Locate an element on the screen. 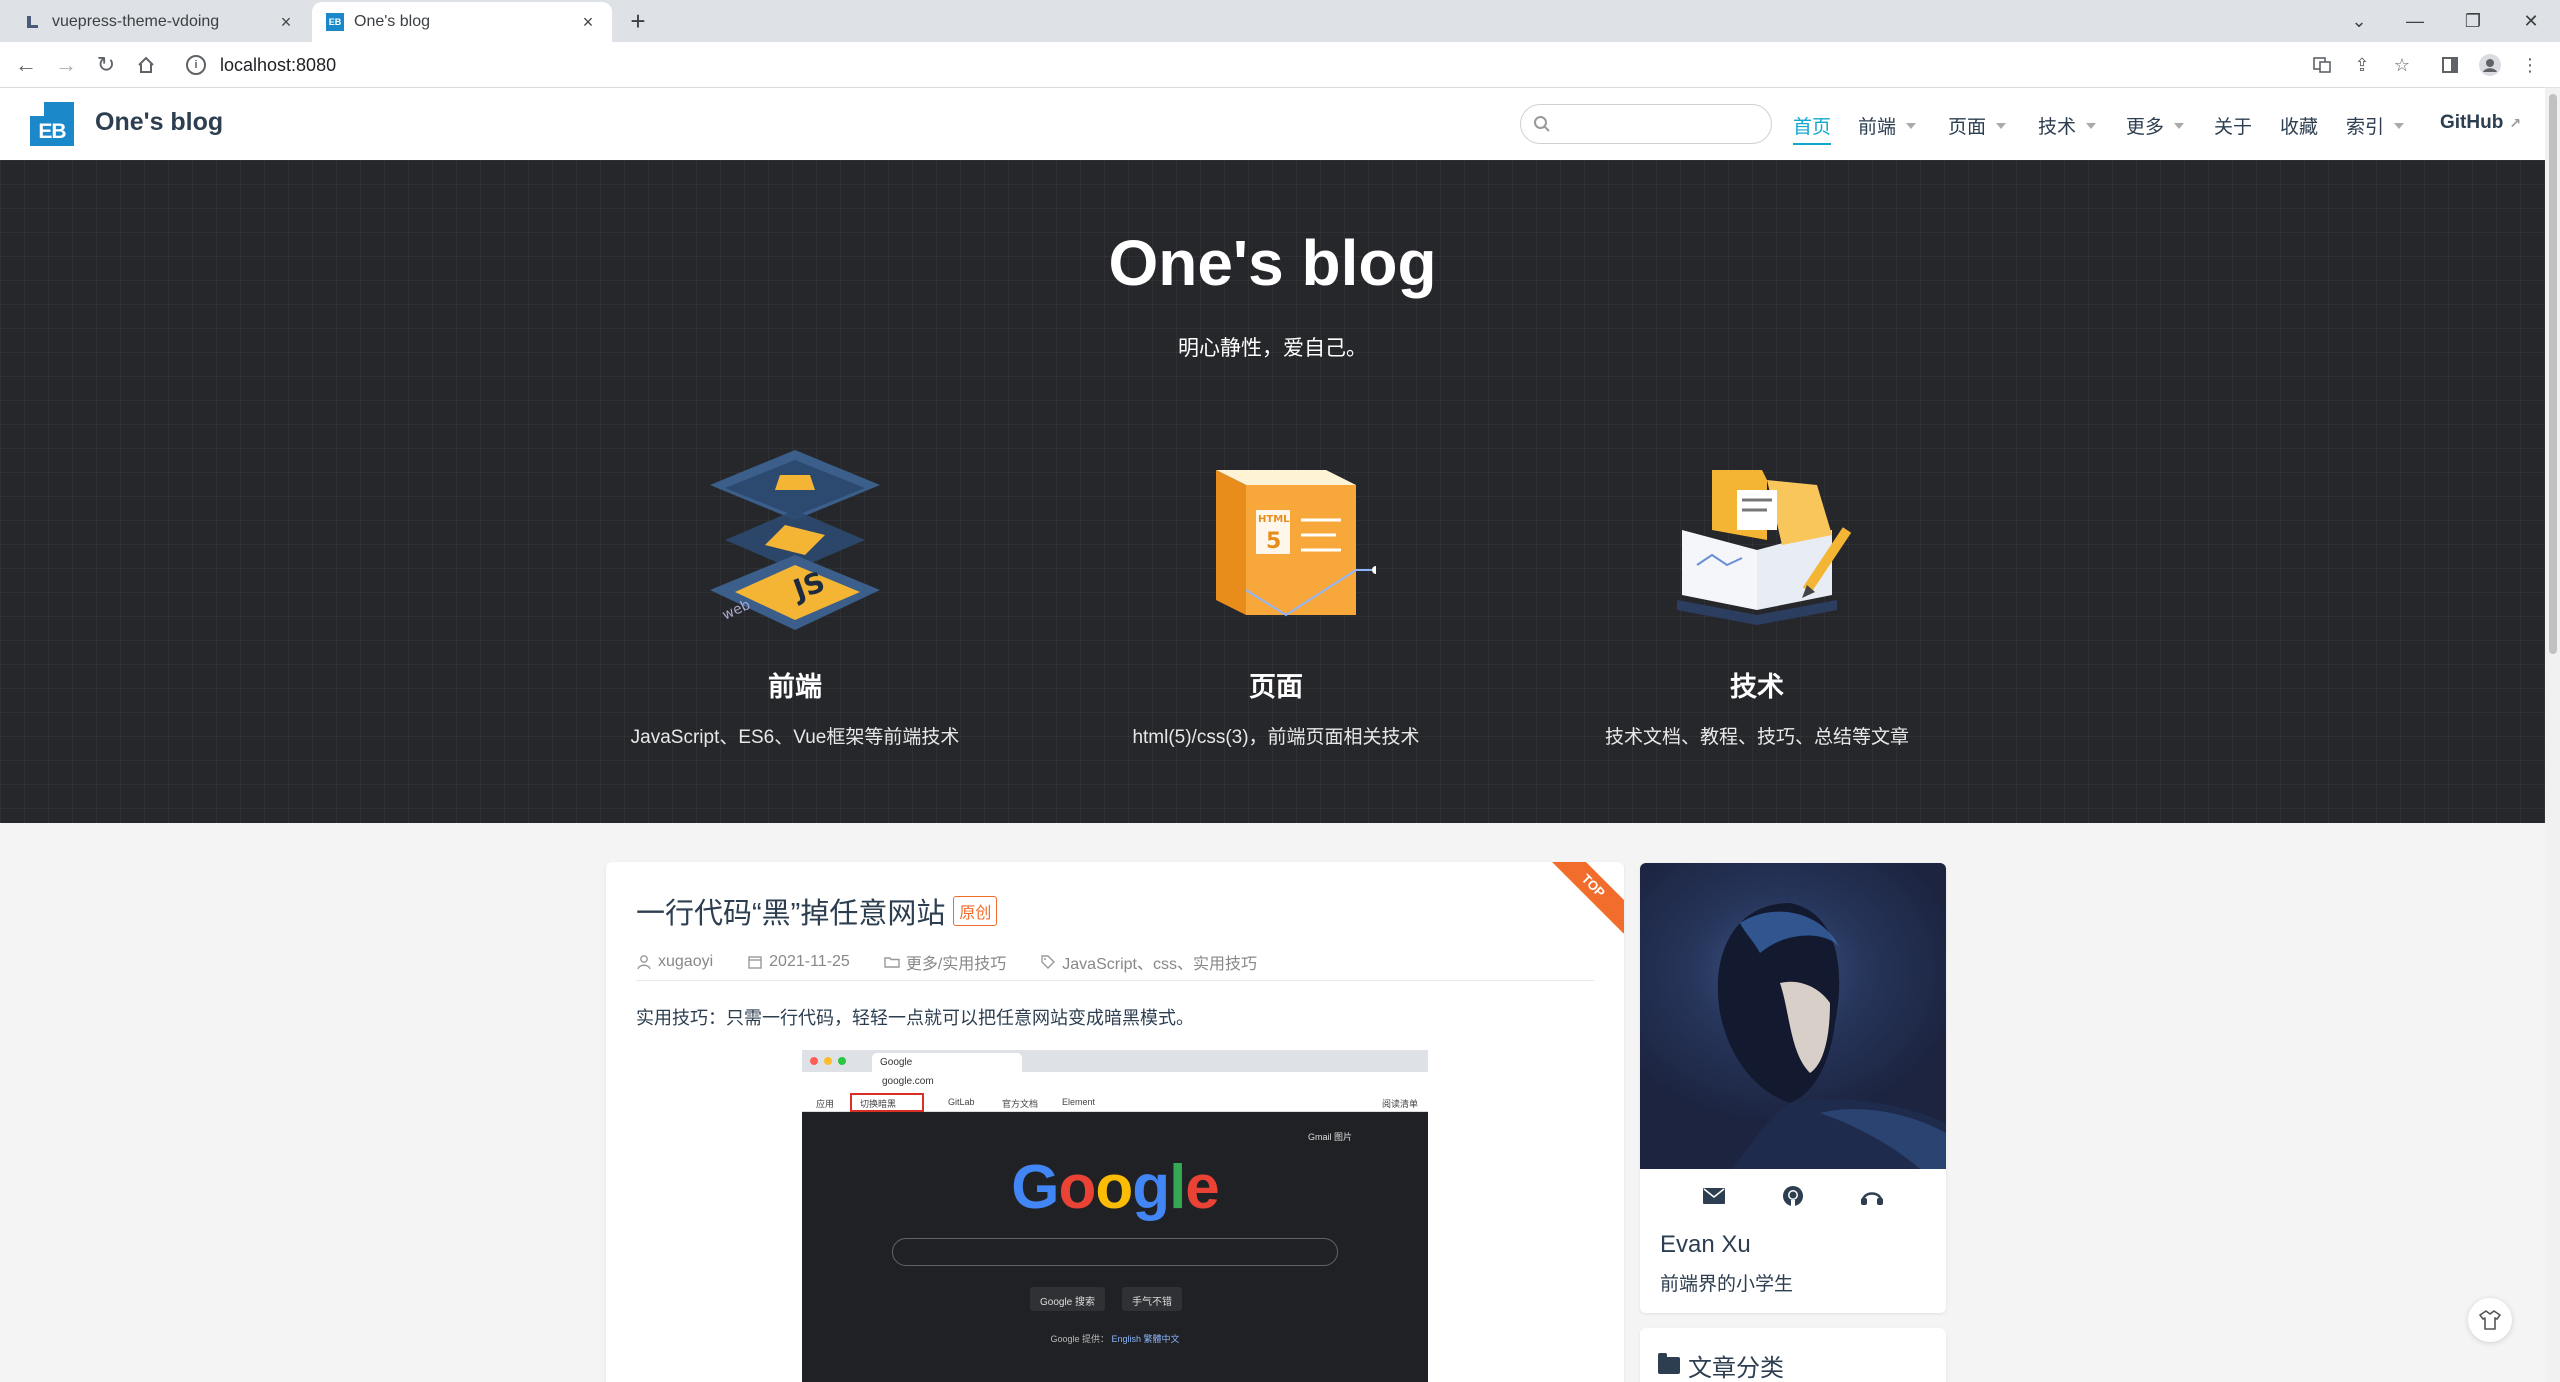 This screenshot has width=2560, height=1382. tags-text: JavaScript、css、实用技巧 is located at coordinates (1159, 964).